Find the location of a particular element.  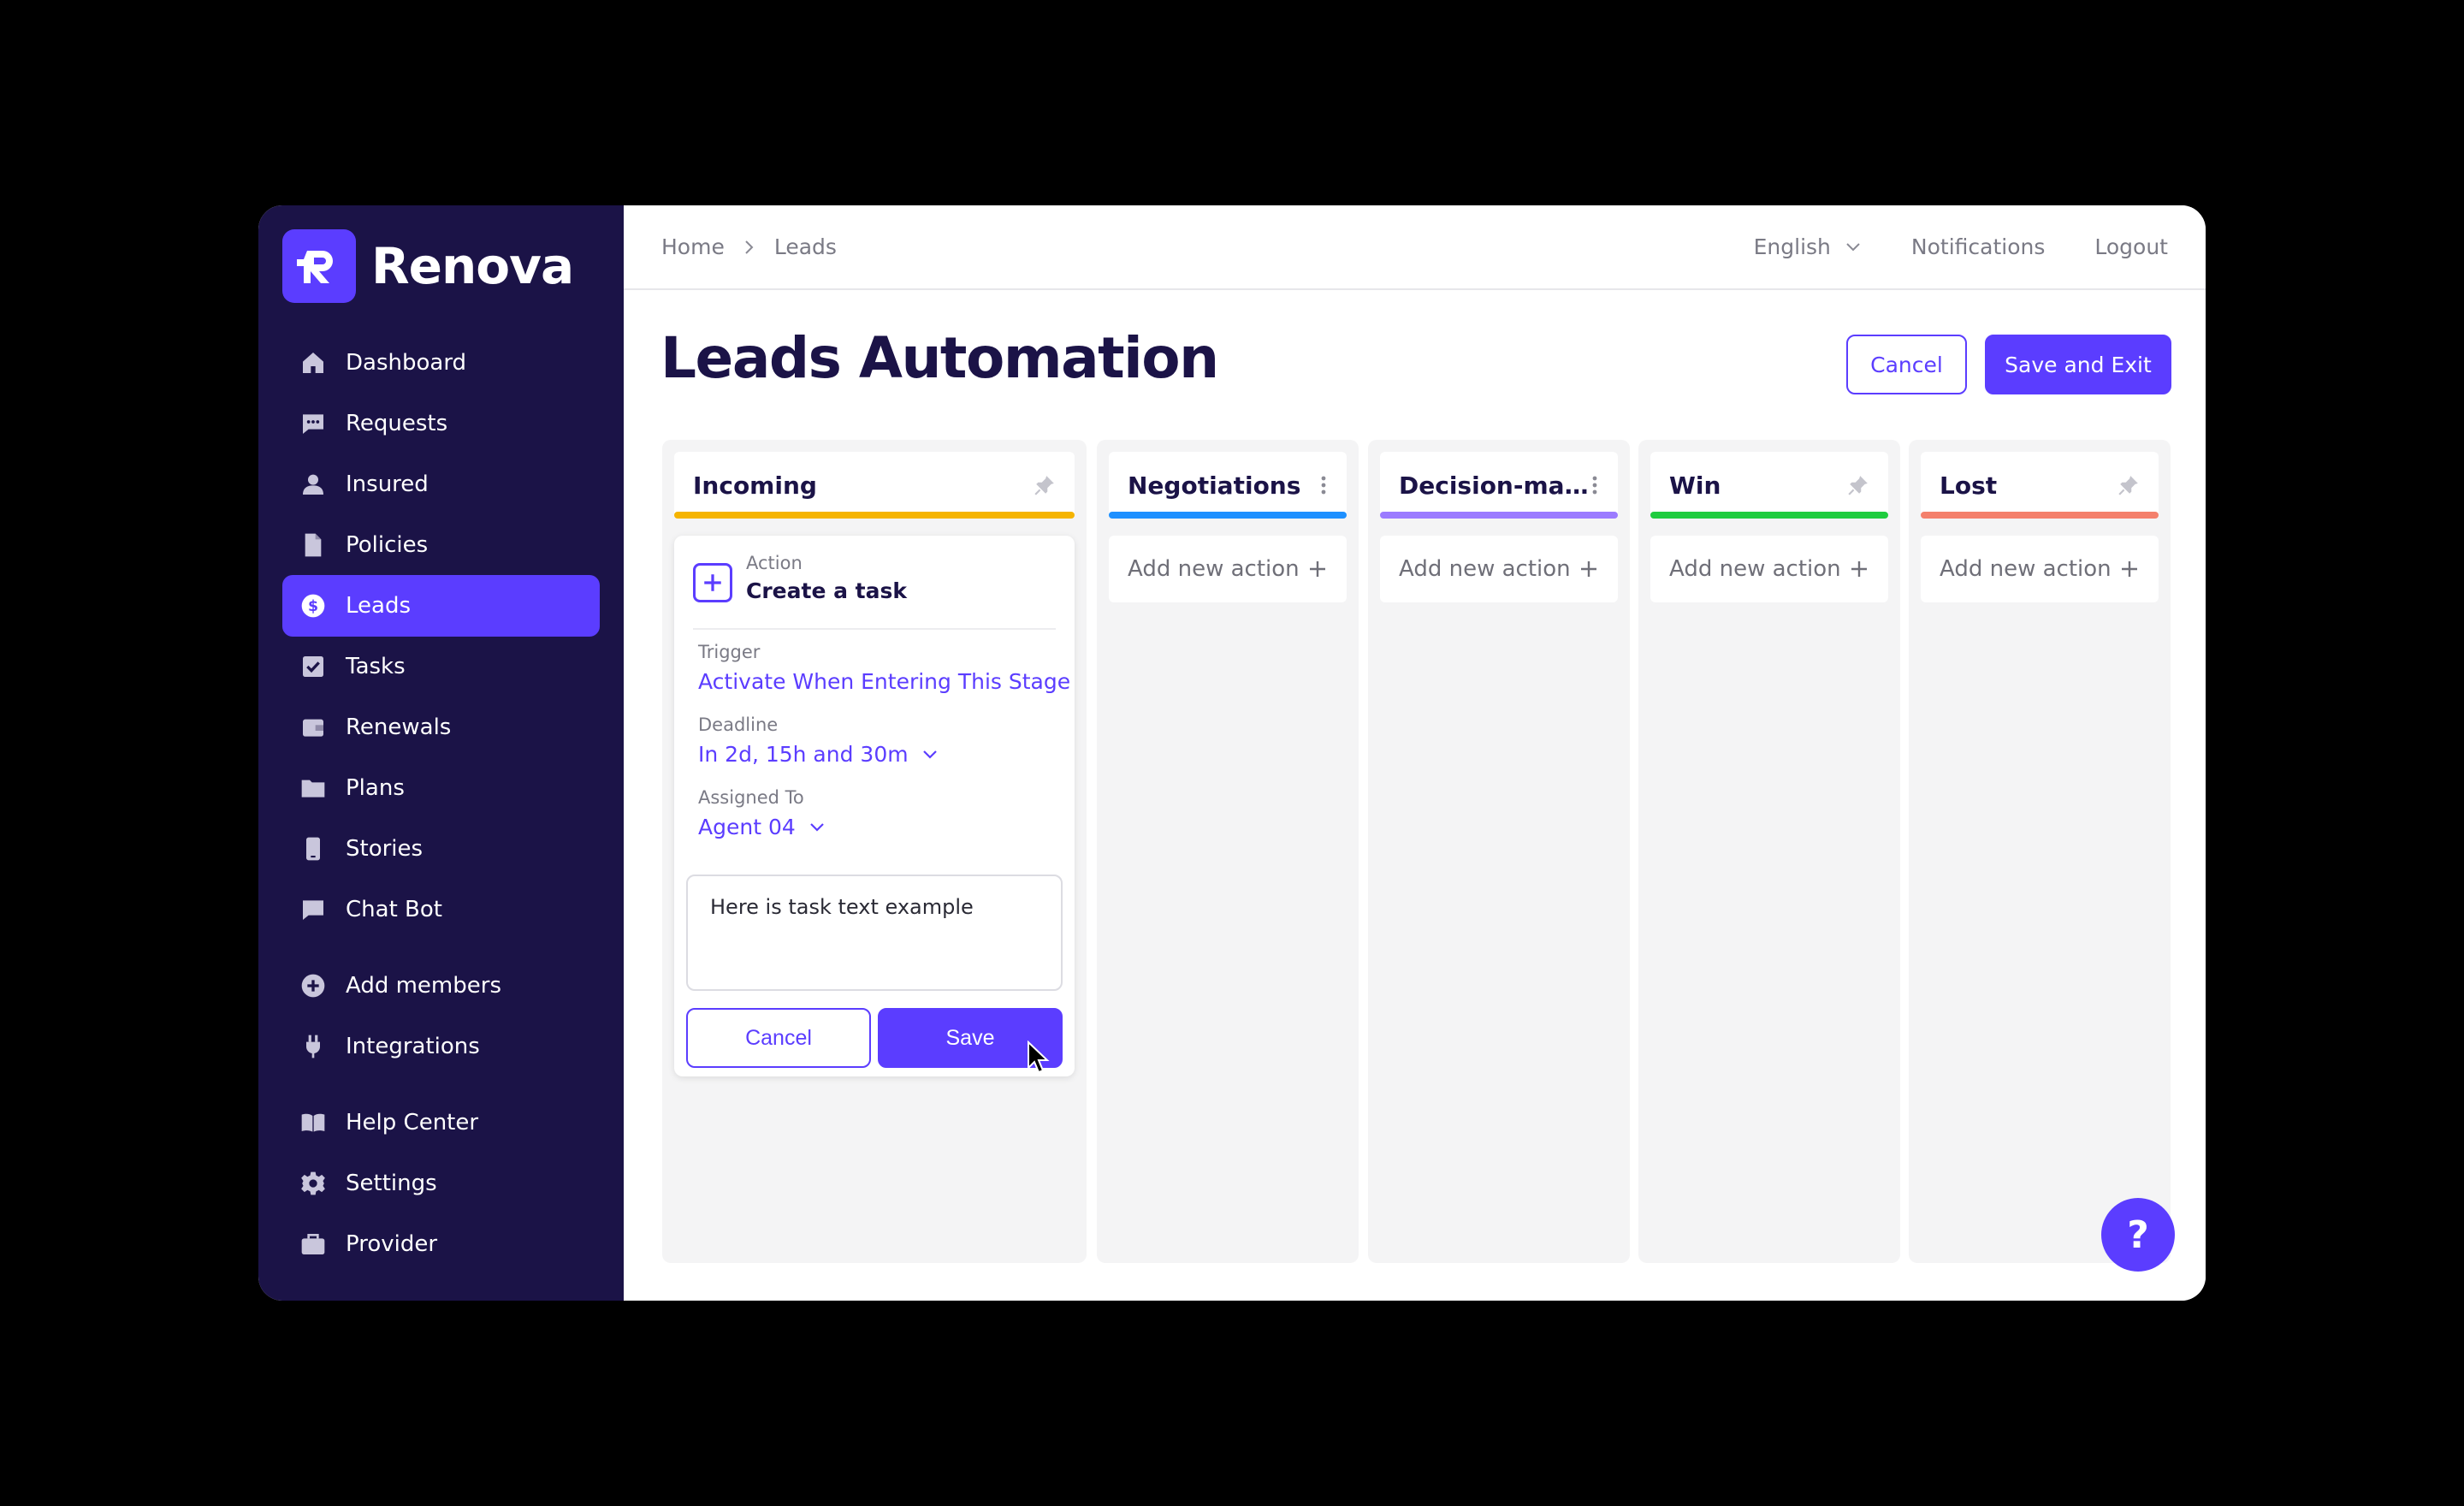

book-icon is located at coordinates (313, 1122).